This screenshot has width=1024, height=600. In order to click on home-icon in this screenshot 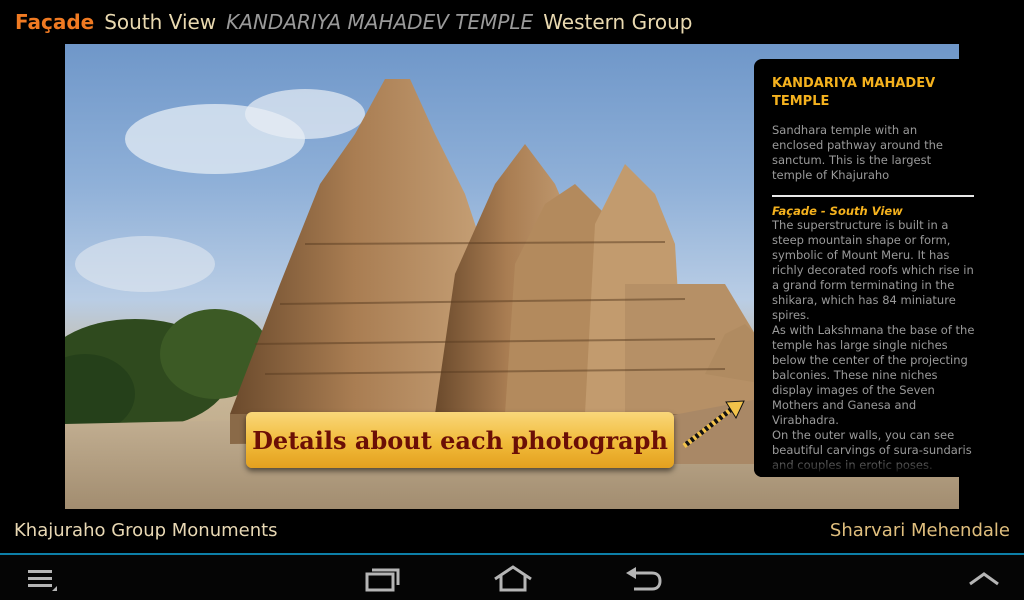, I will do `click(513, 579)`.